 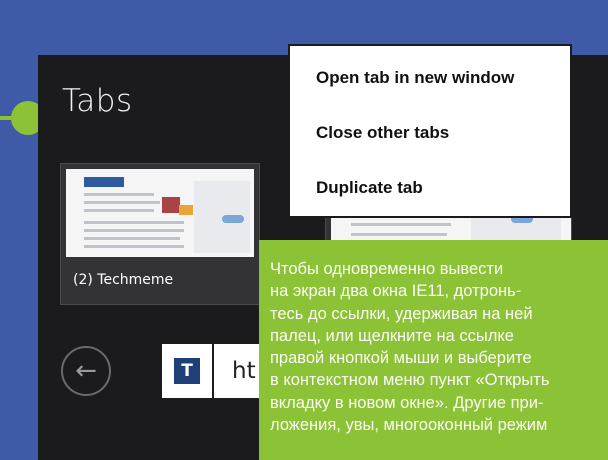 What do you see at coordinates (123, 280) in the screenshot?
I see `tab-title: (2) Techmeme` at bounding box center [123, 280].